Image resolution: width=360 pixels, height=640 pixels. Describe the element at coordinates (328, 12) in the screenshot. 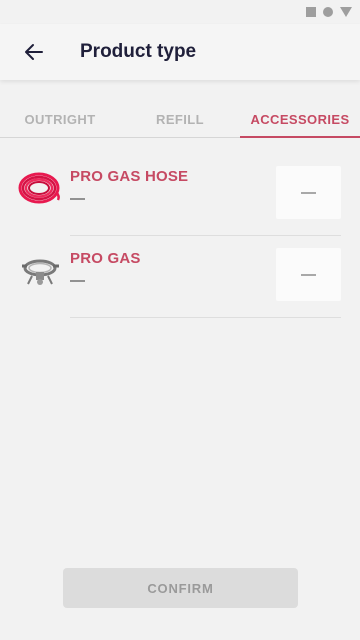

I see `status-circle-icon` at that location.